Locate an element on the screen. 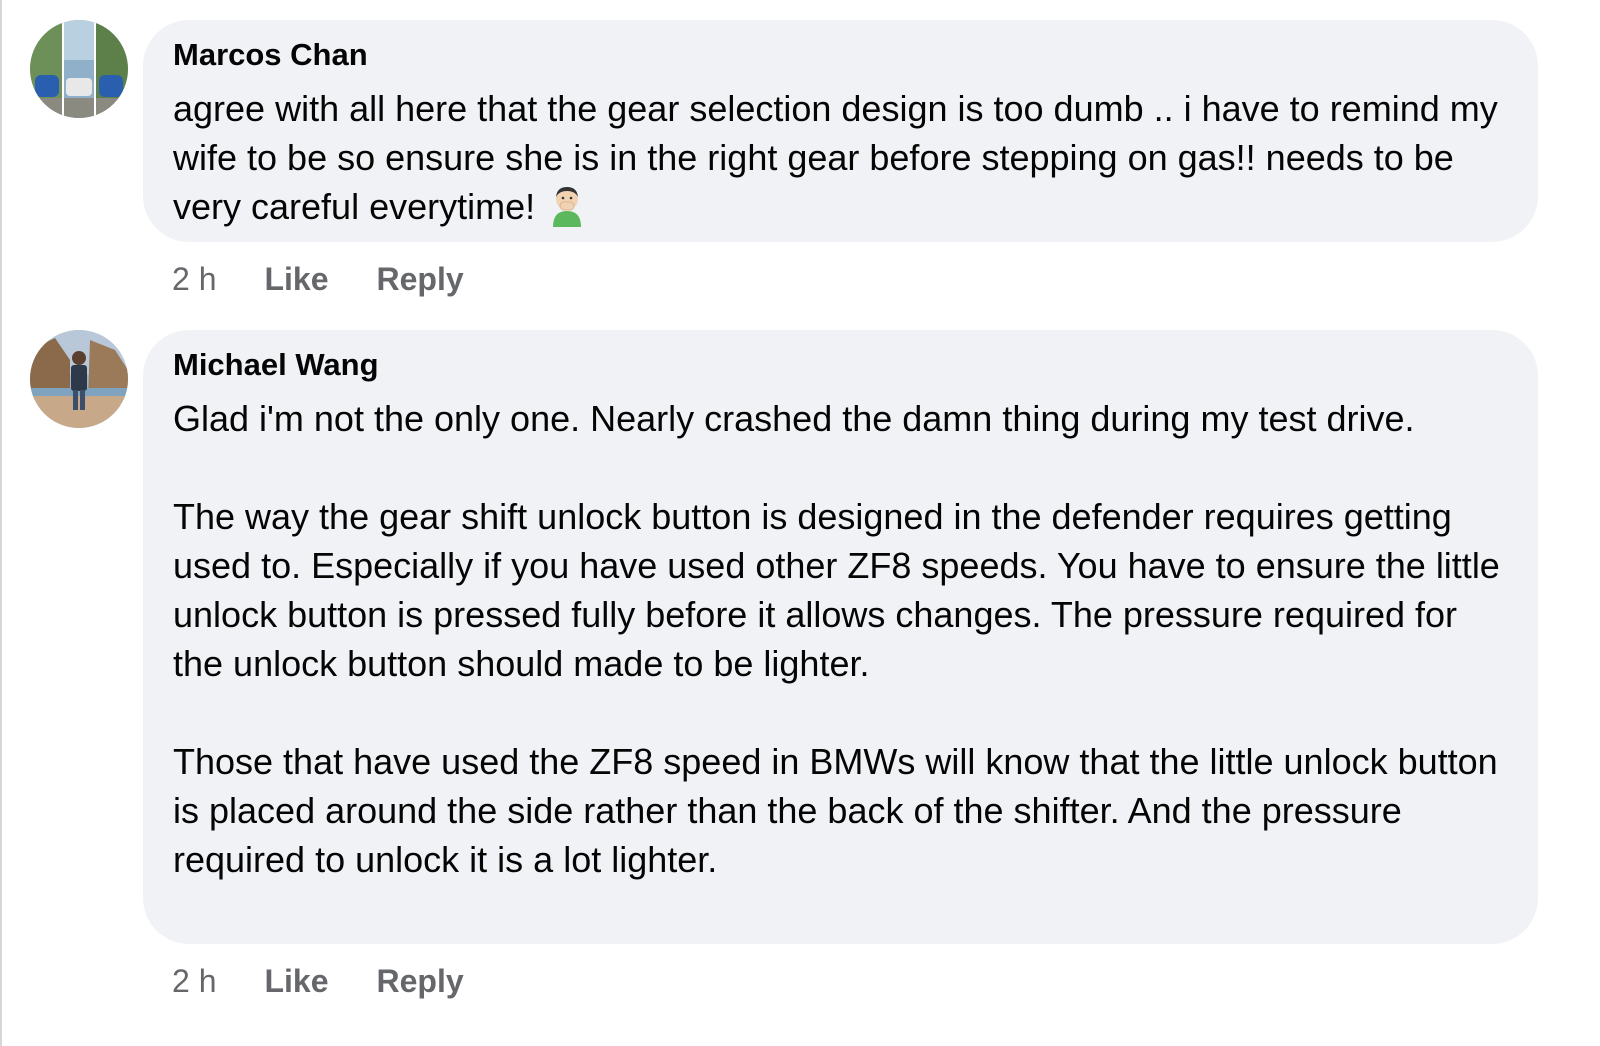 The width and height of the screenshot is (1600, 1046). comment-author: Michael Wang is located at coordinates (840, 365).